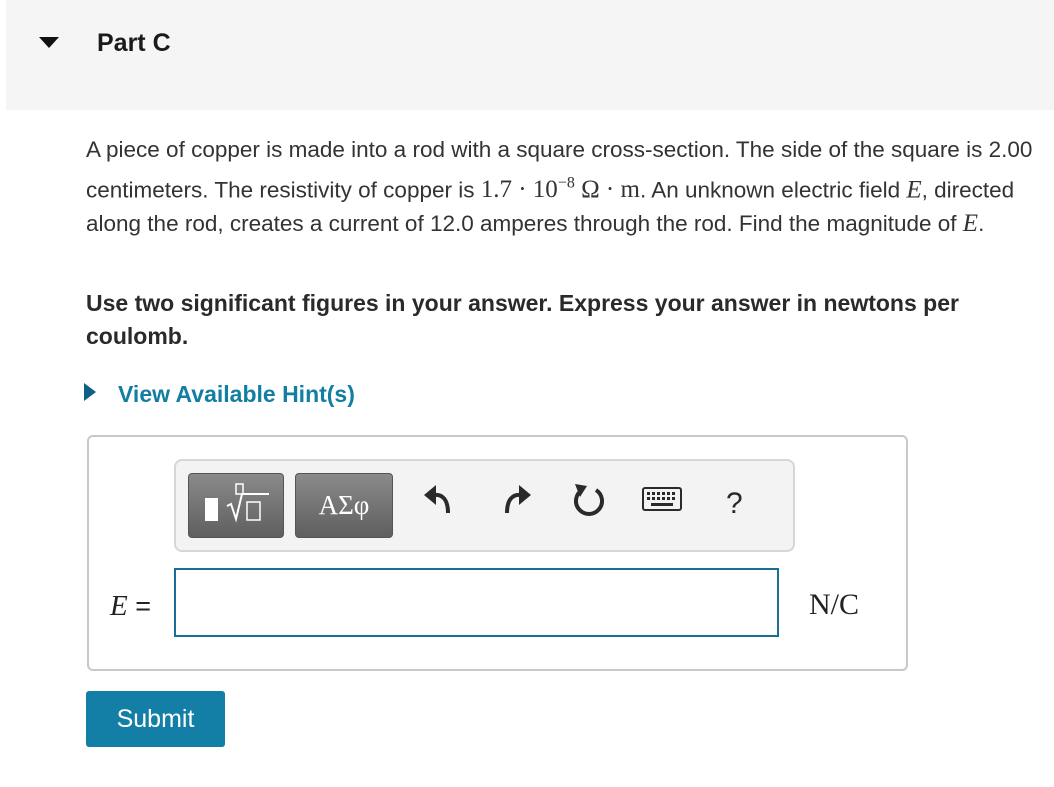 The image size is (1054, 787). Describe the element at coordinates (589, 502) in the screenshot. I see `reset-icon` at that location.